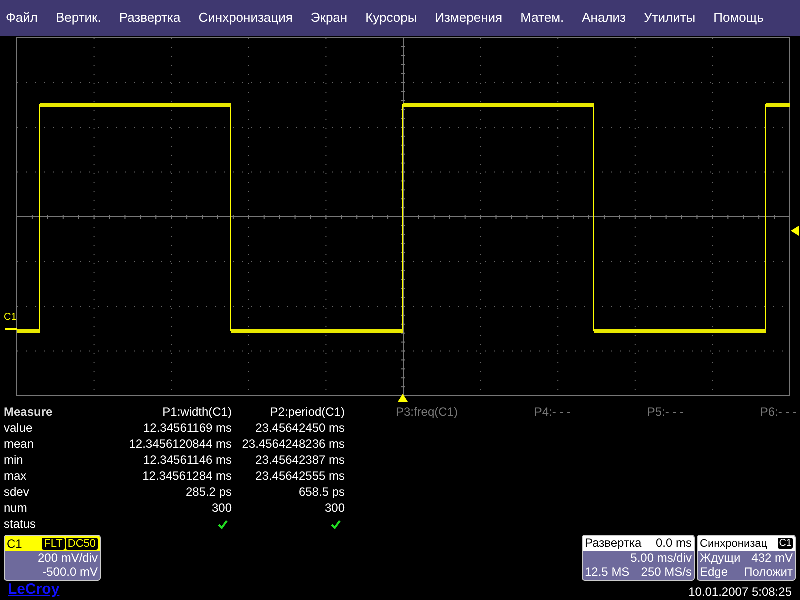 Image resolution: width=800 pixels, height=600 pixels. What do you see at coordinates (187, 428) in the screenshot?
I see `measurement-value: 12.34561169 ms` at bounding box center [187, 428].